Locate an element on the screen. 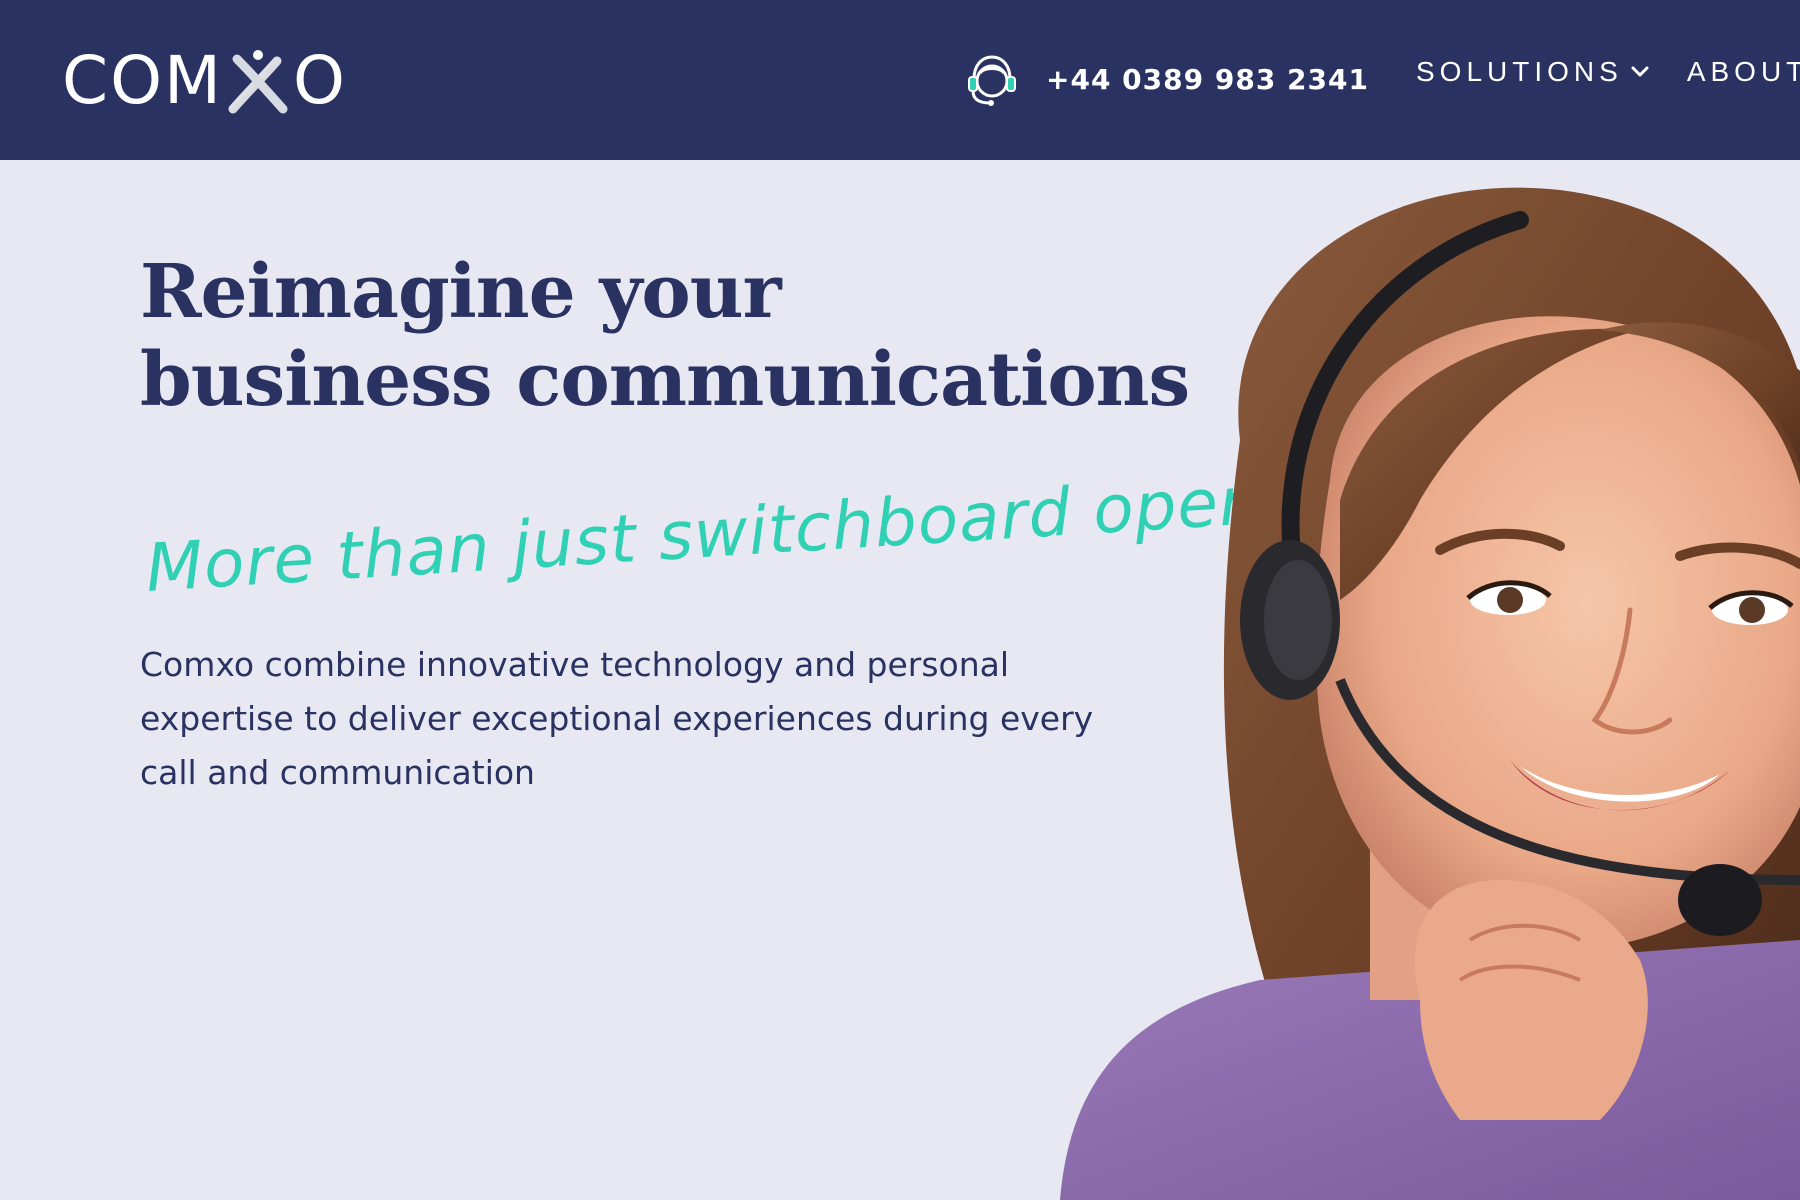 The height and width of the screenshot is (1200, 1800). hero-title-line-2: business communications is located at coordinates (665, 380).